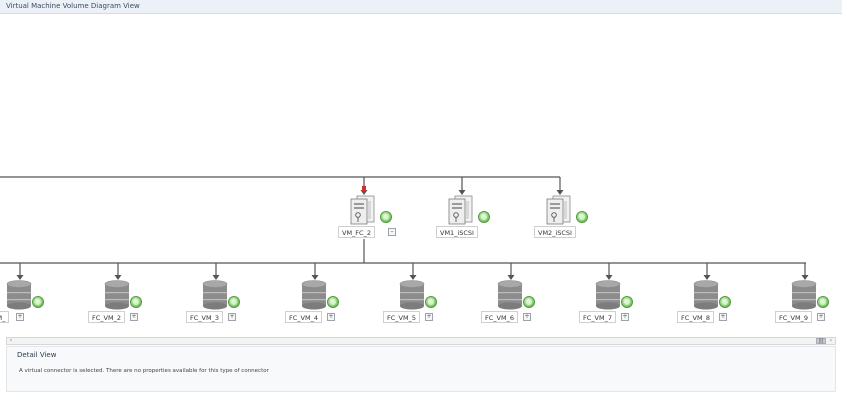  Describe the element at coordinates (5, 317) in the screenshot. I see `volume-name-label: VM_` at that location.